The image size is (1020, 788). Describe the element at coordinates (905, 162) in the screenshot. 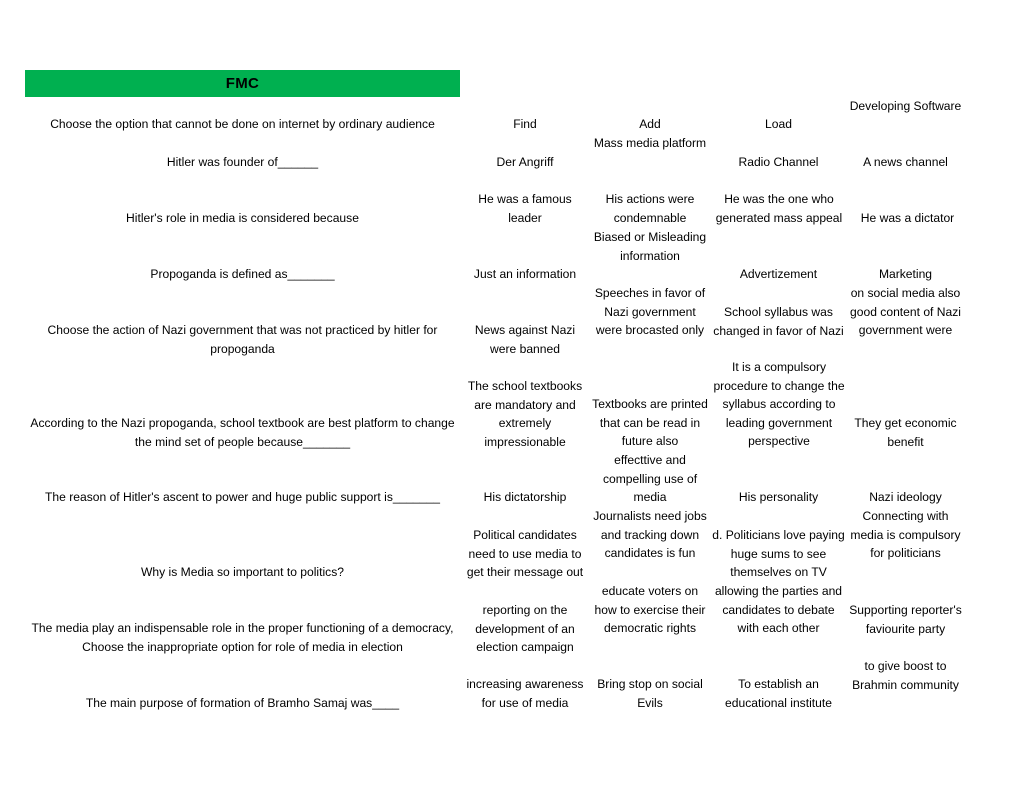

I see `option-cell-d: A news channel` at that location.